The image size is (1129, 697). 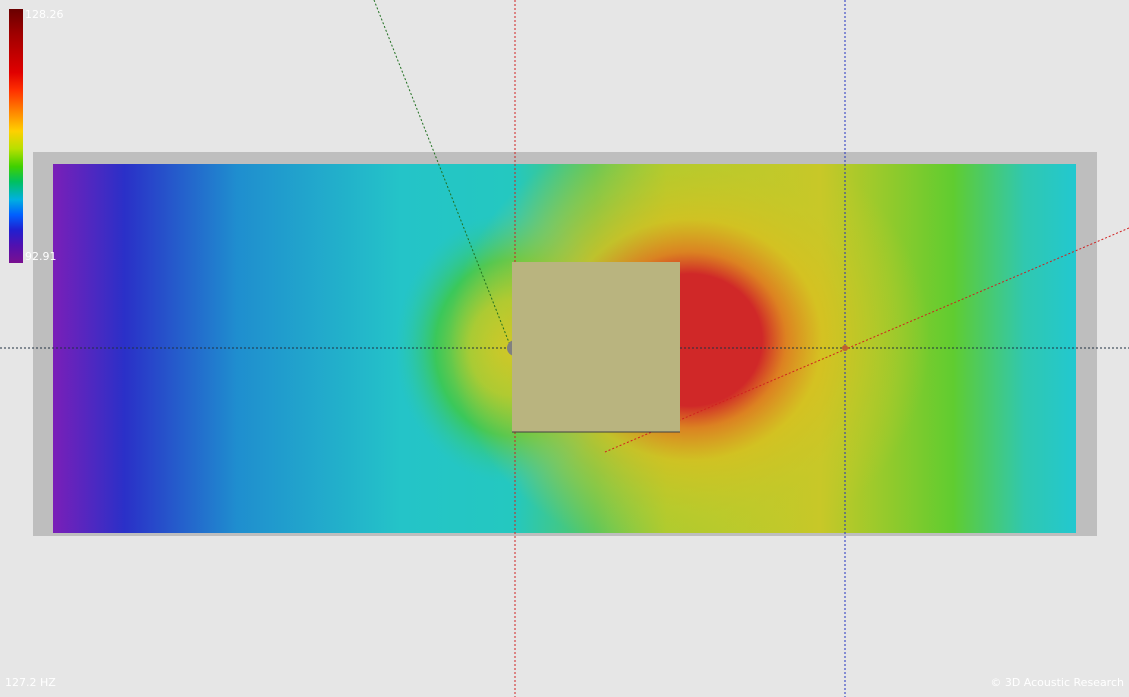 What do you see at coordinates (845, 348) in the screenshot?
I see `listener-marker` at bounding box center [845, 348].